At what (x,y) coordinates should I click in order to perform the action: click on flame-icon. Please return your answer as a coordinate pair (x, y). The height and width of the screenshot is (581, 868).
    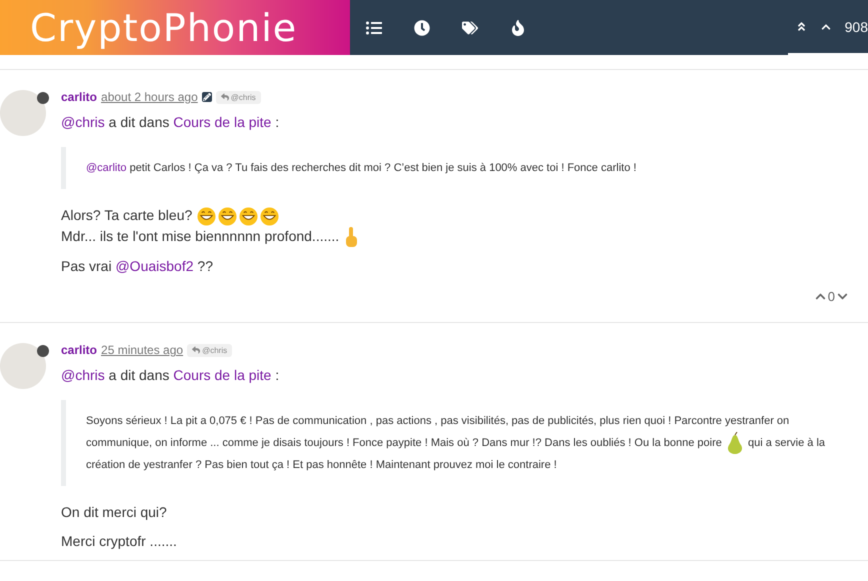
    Looking at the image, I should click on (518, 28).